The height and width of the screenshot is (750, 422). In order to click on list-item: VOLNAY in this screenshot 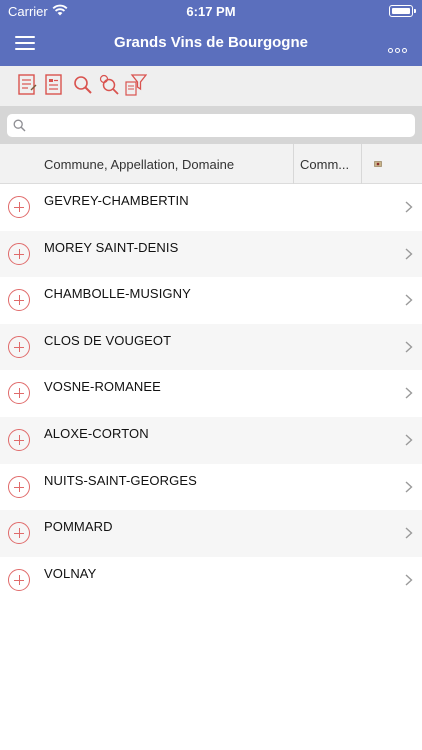, I will do `click(211, 580)`.